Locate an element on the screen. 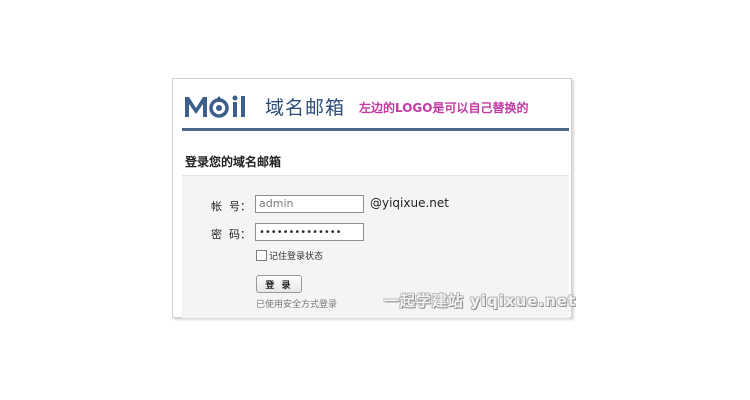 The width and height of the screenshot is (750, 400). login-title: 登录您的域名邮箱 is located at coordinates (233, 162).